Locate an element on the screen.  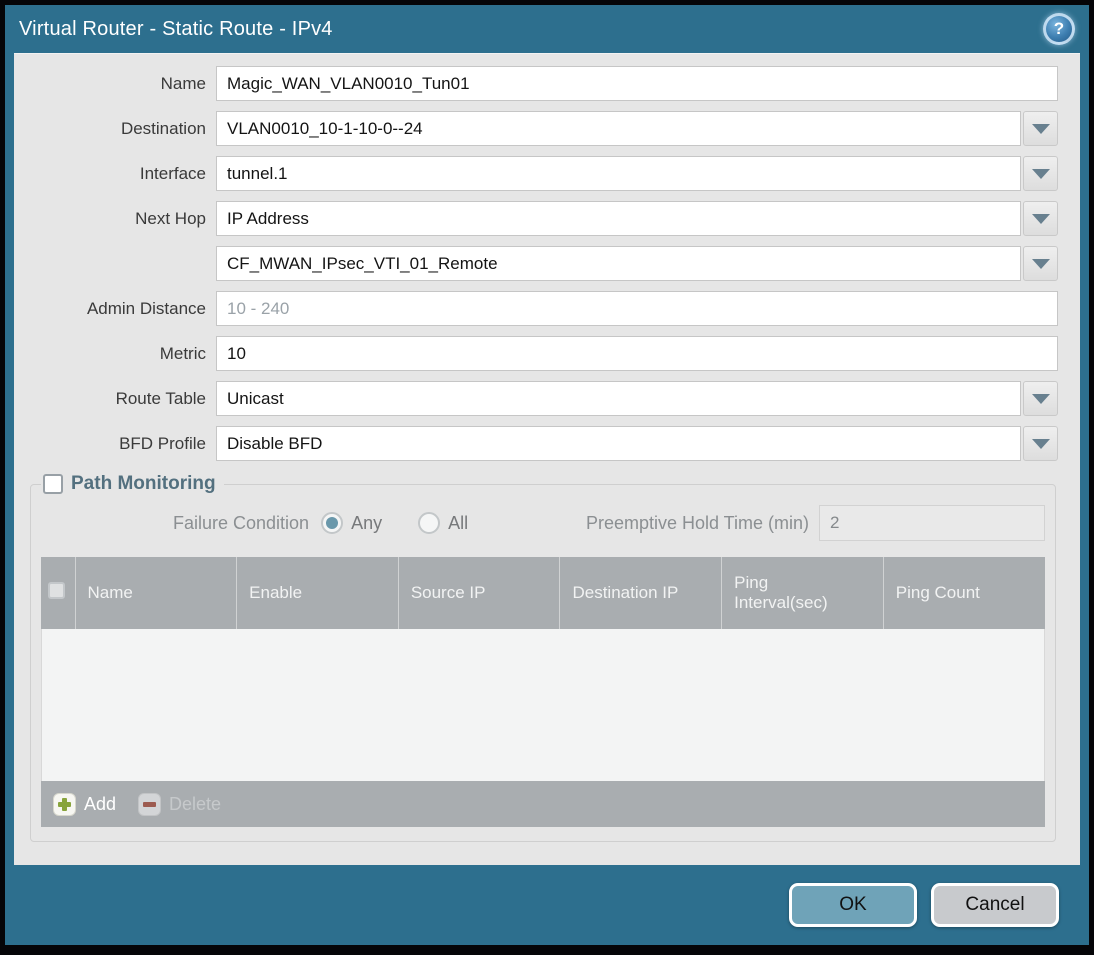
help-icon: ? is located at coordinates (1059, 29).